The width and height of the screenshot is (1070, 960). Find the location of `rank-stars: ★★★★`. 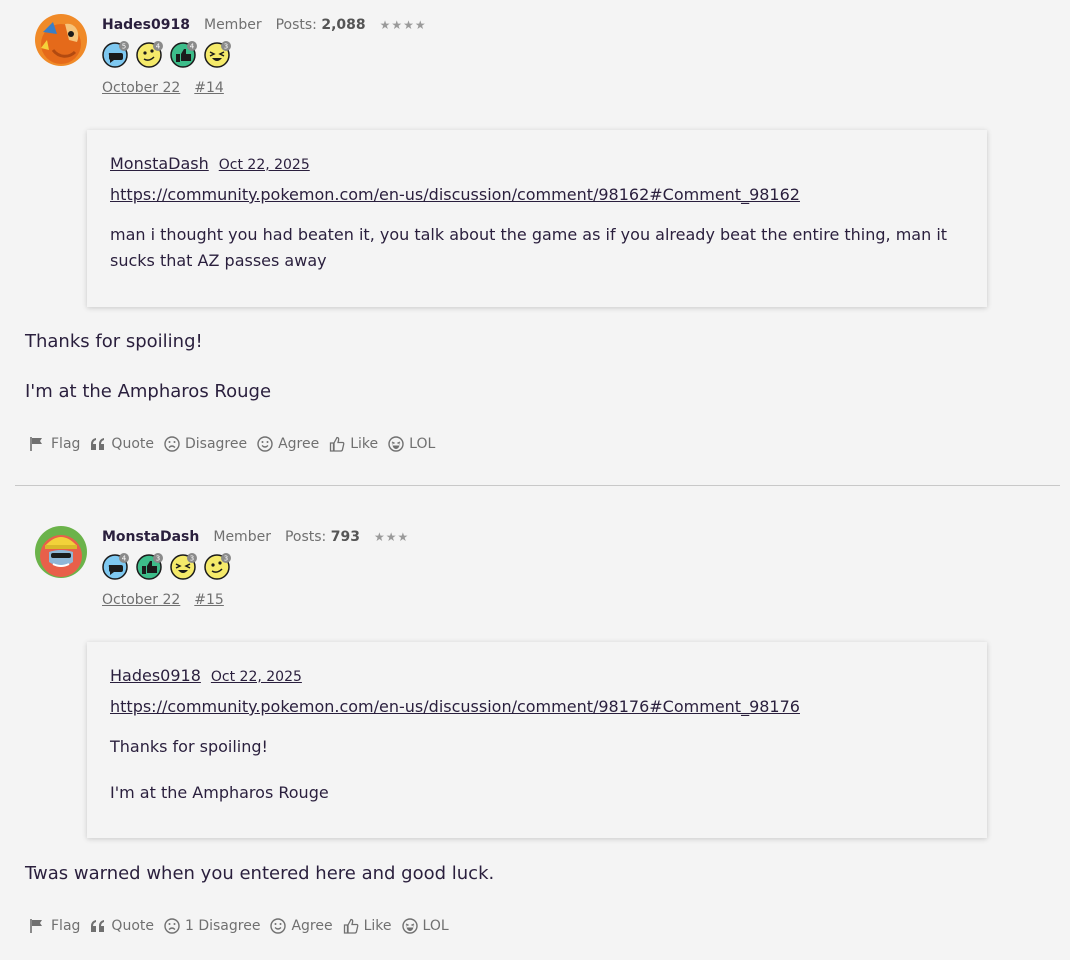

rank-stars: ★★★★ is located at coordinates (403, 25).